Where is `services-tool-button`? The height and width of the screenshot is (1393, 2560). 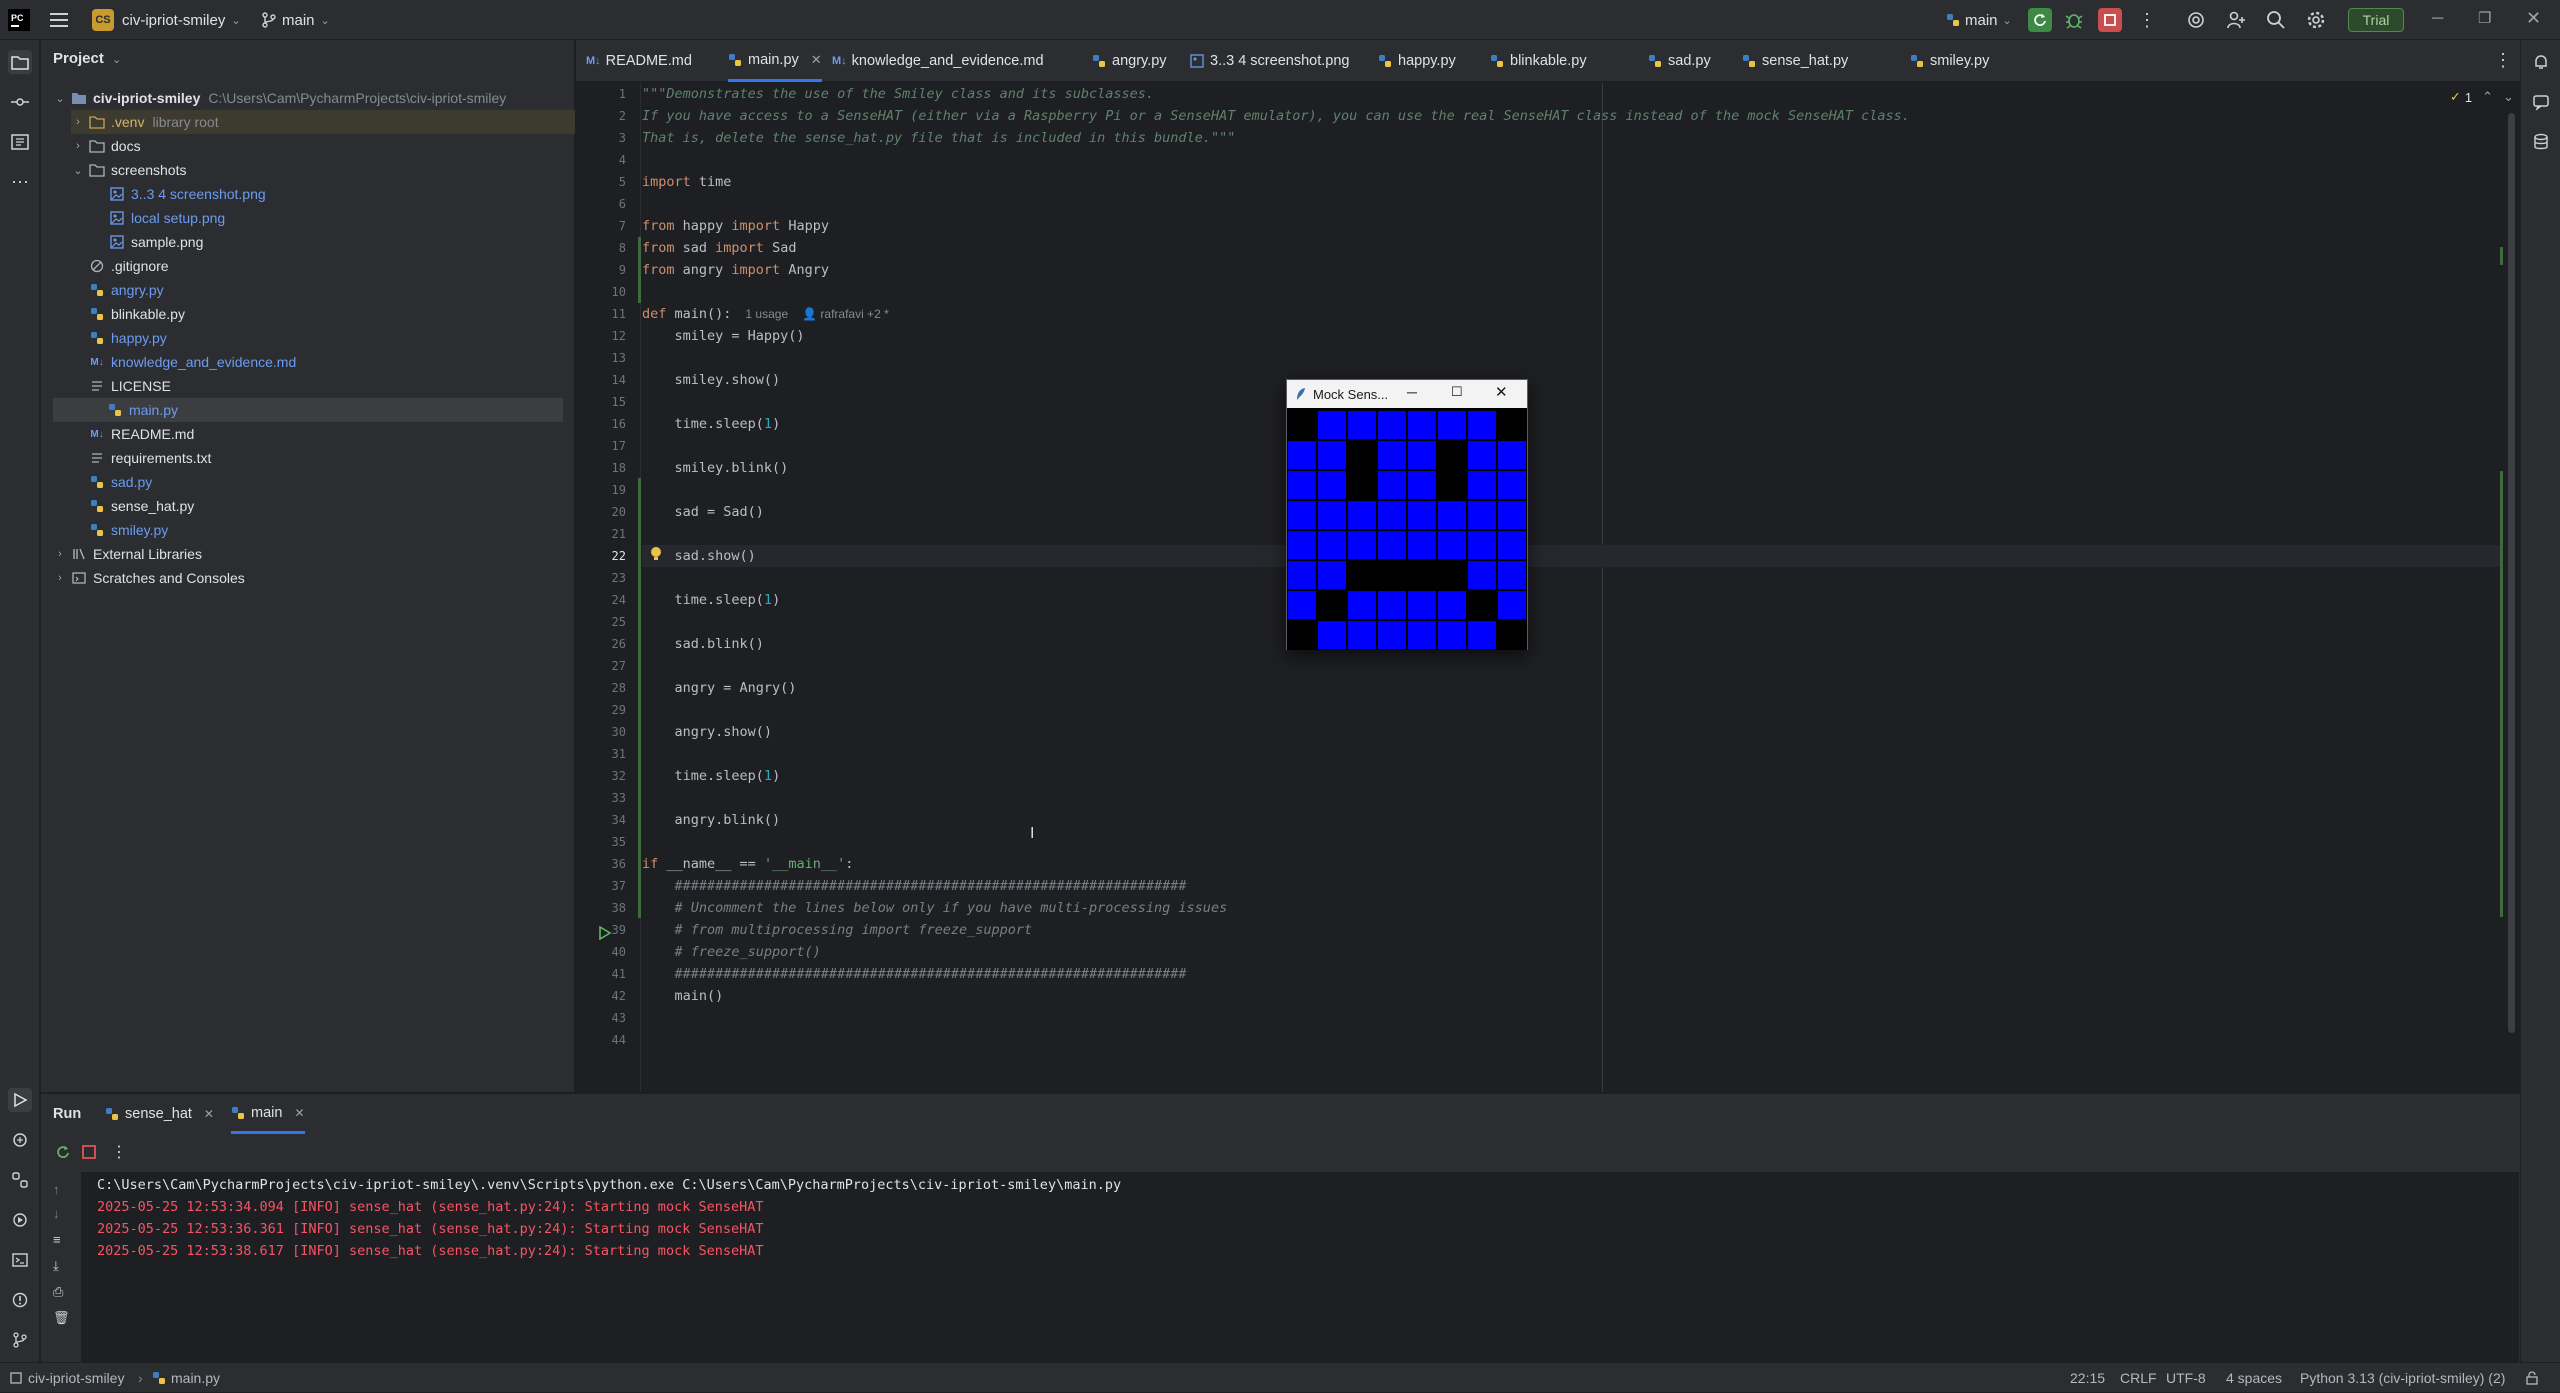 services-tool-button is located at coordinates (20, 1220).